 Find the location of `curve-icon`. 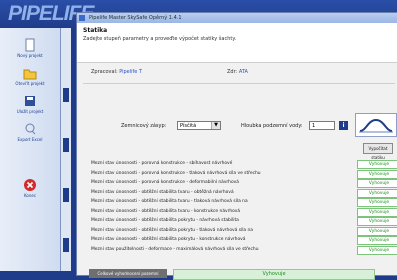

curve-icon is located at coordinates (376, 125).